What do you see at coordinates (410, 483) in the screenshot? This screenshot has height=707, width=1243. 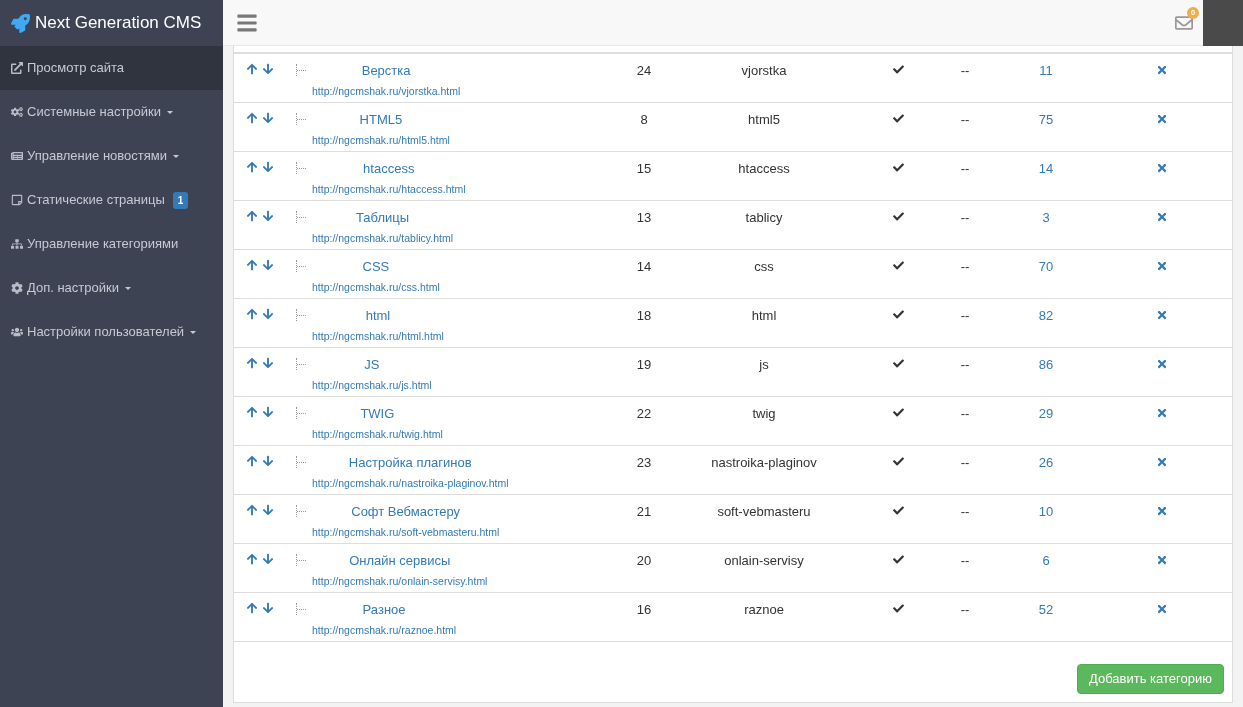 I see `category-url-link: http://ngcmshak.ru/nastroika-plaginov.html` at bounding box center [410, 483].